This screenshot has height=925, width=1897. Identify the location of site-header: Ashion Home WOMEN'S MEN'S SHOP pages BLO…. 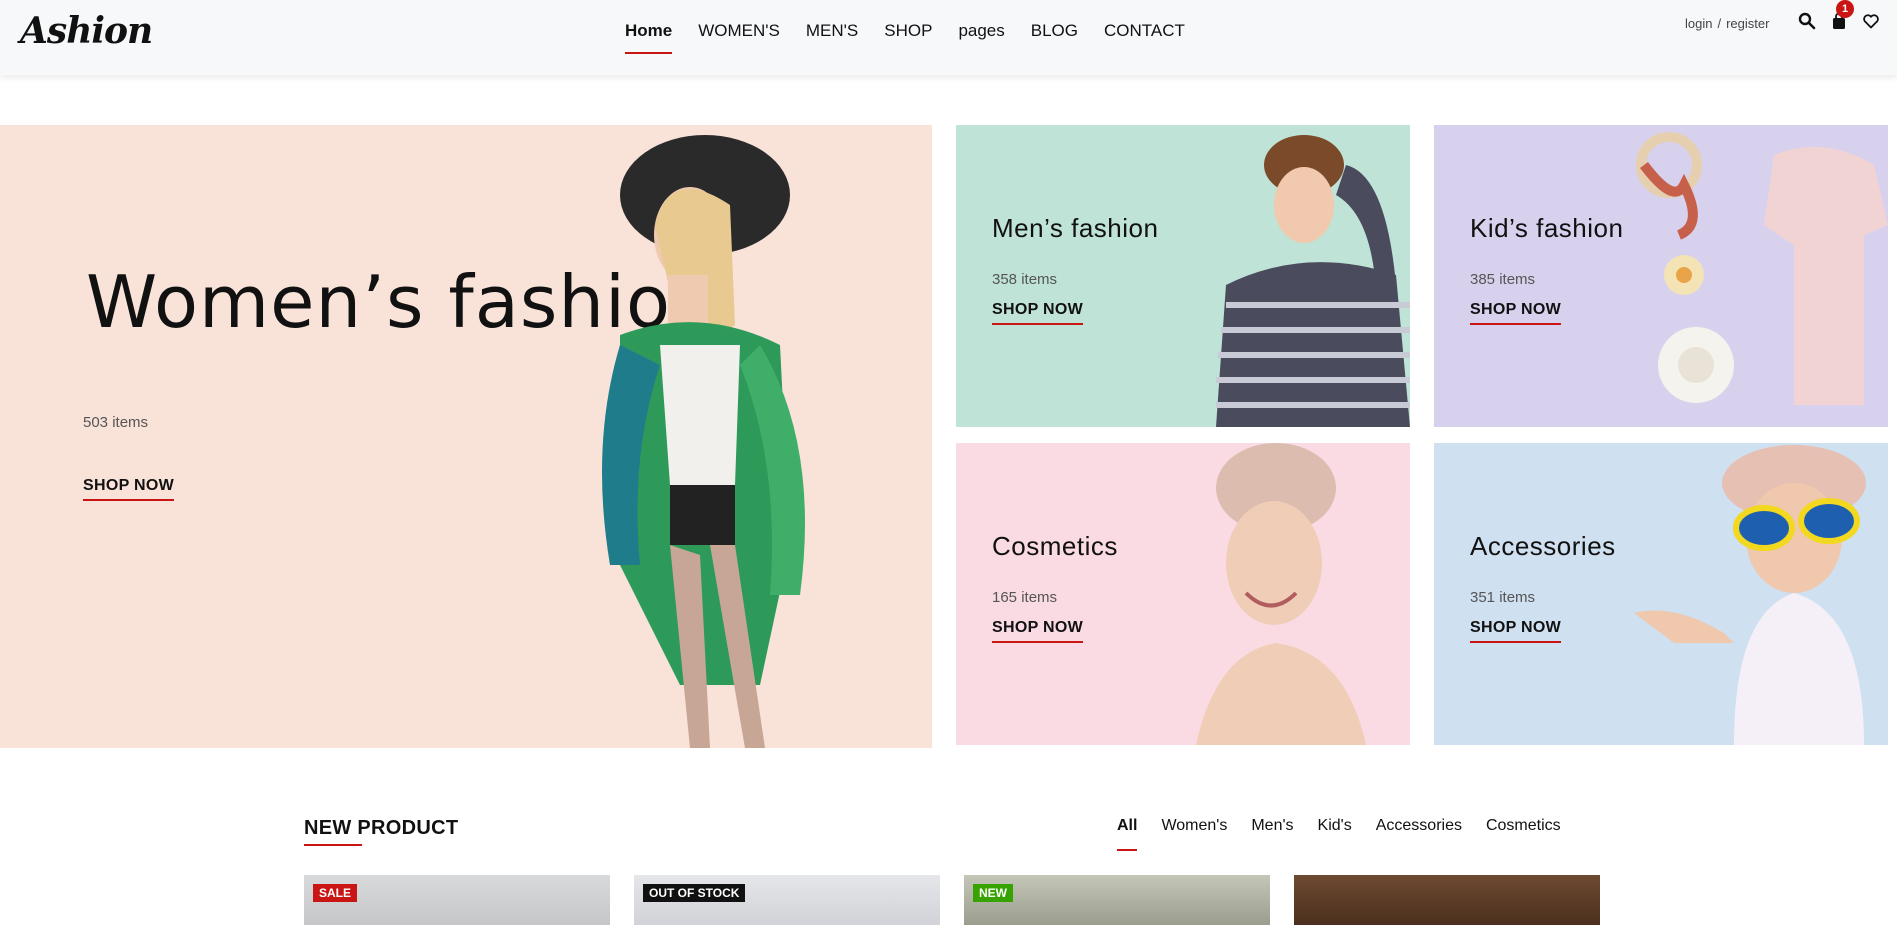
(948, 37).